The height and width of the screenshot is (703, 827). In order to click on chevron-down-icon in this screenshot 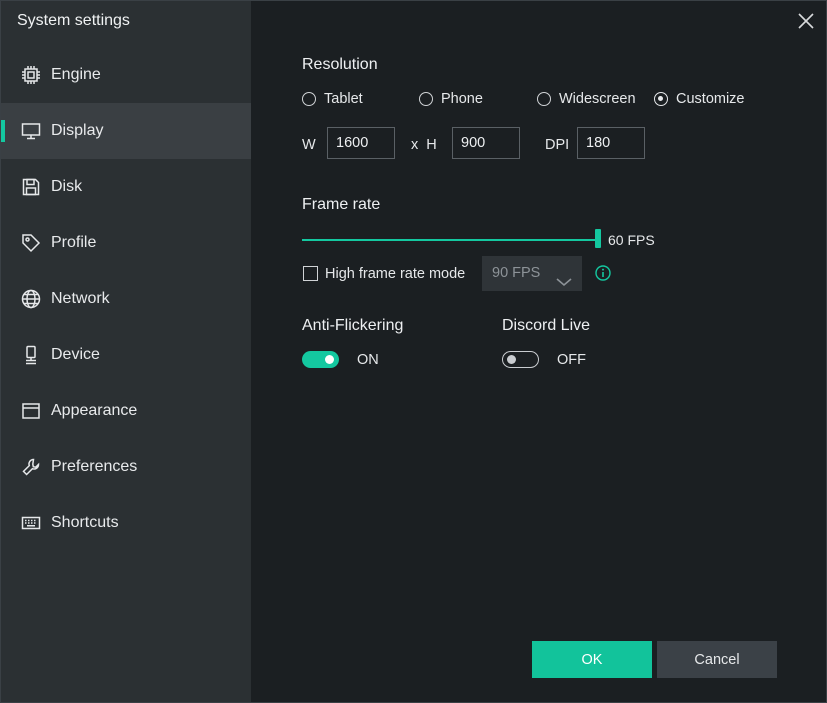, I will do `click(564, 277)`.